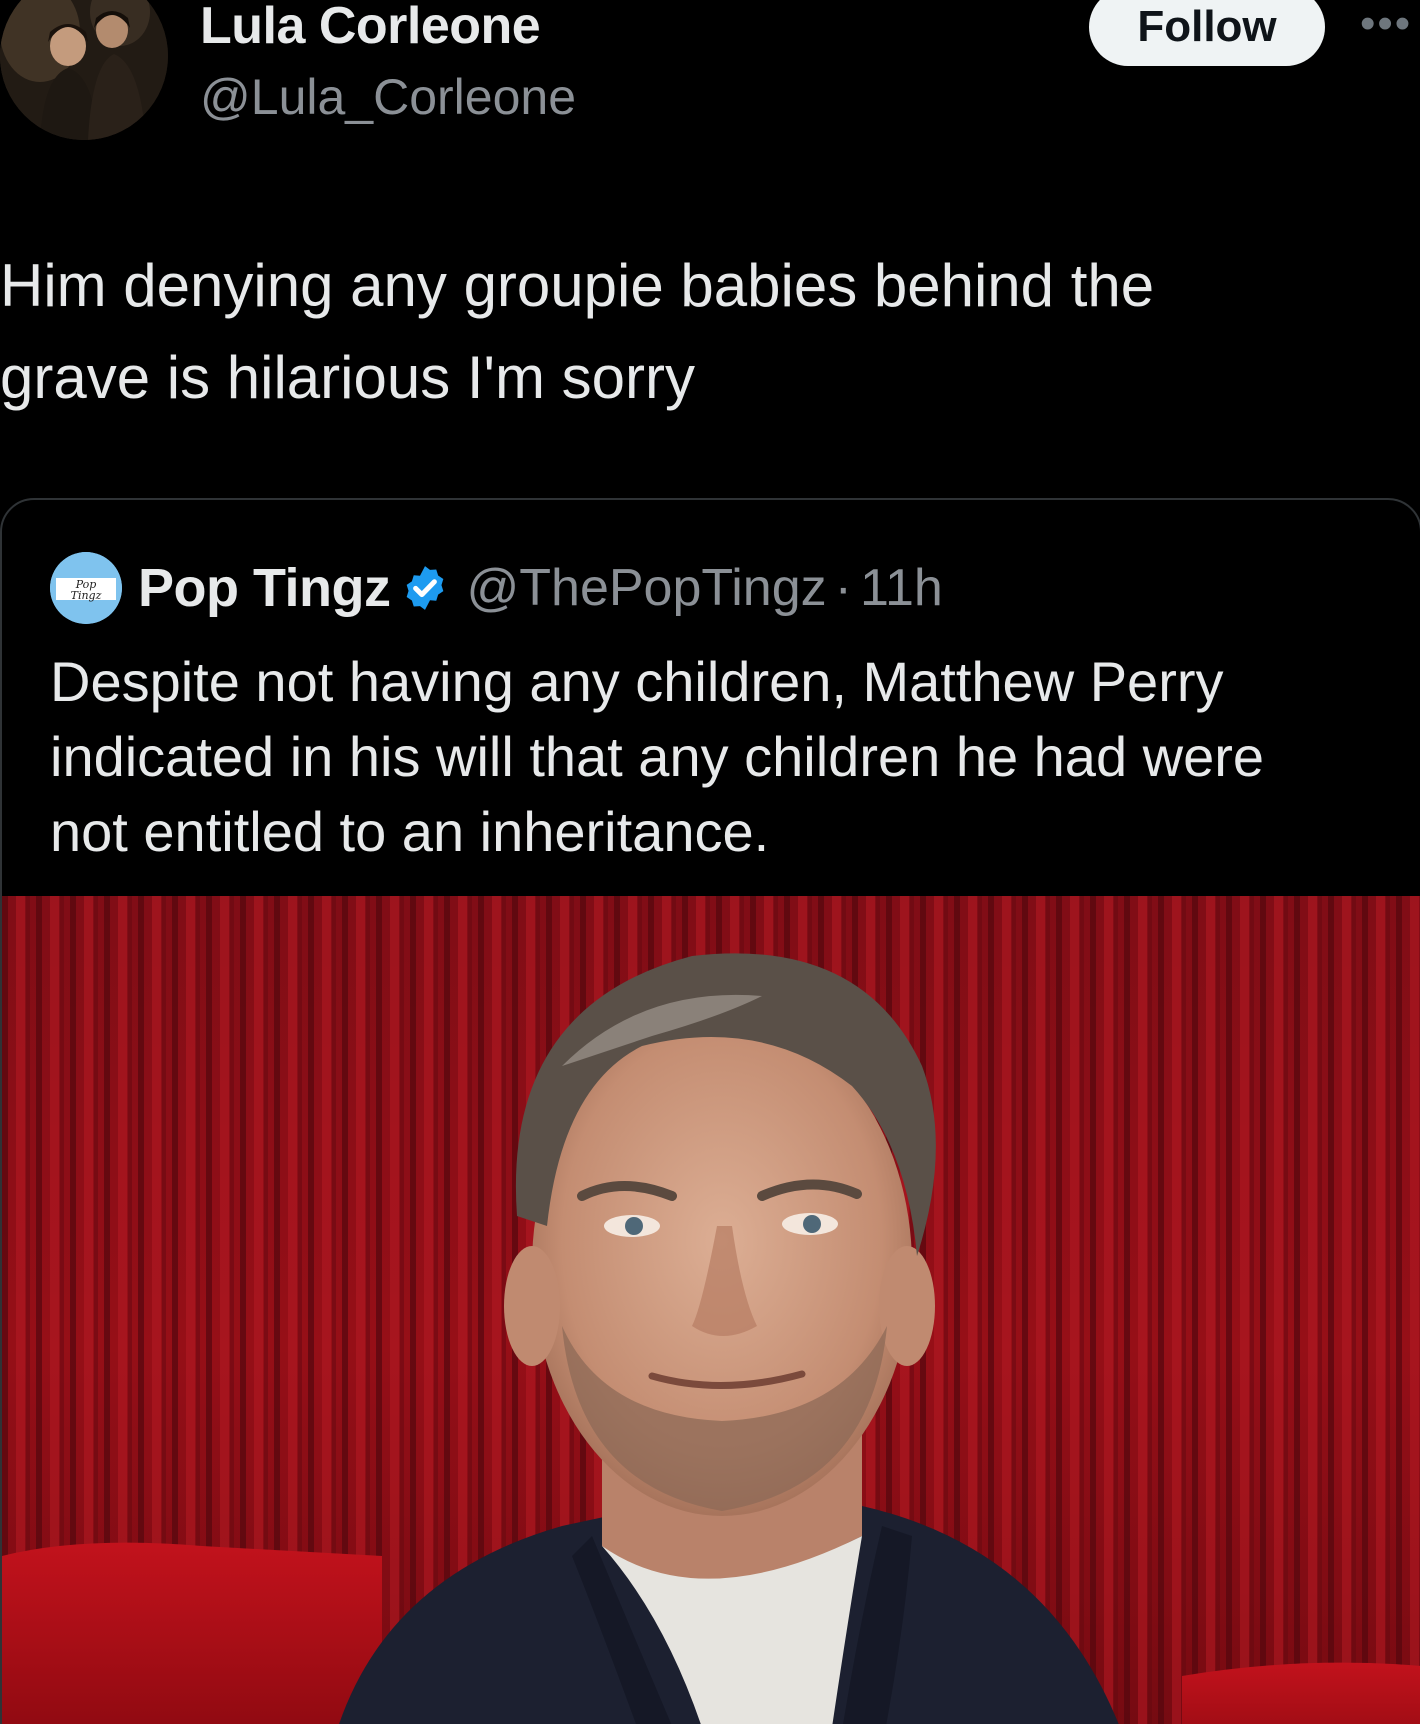  What do you see at coordinates (370, 28) in the screenshot?
I see `author-display-name: Lula Corleone` at bounding box center [370, 28].